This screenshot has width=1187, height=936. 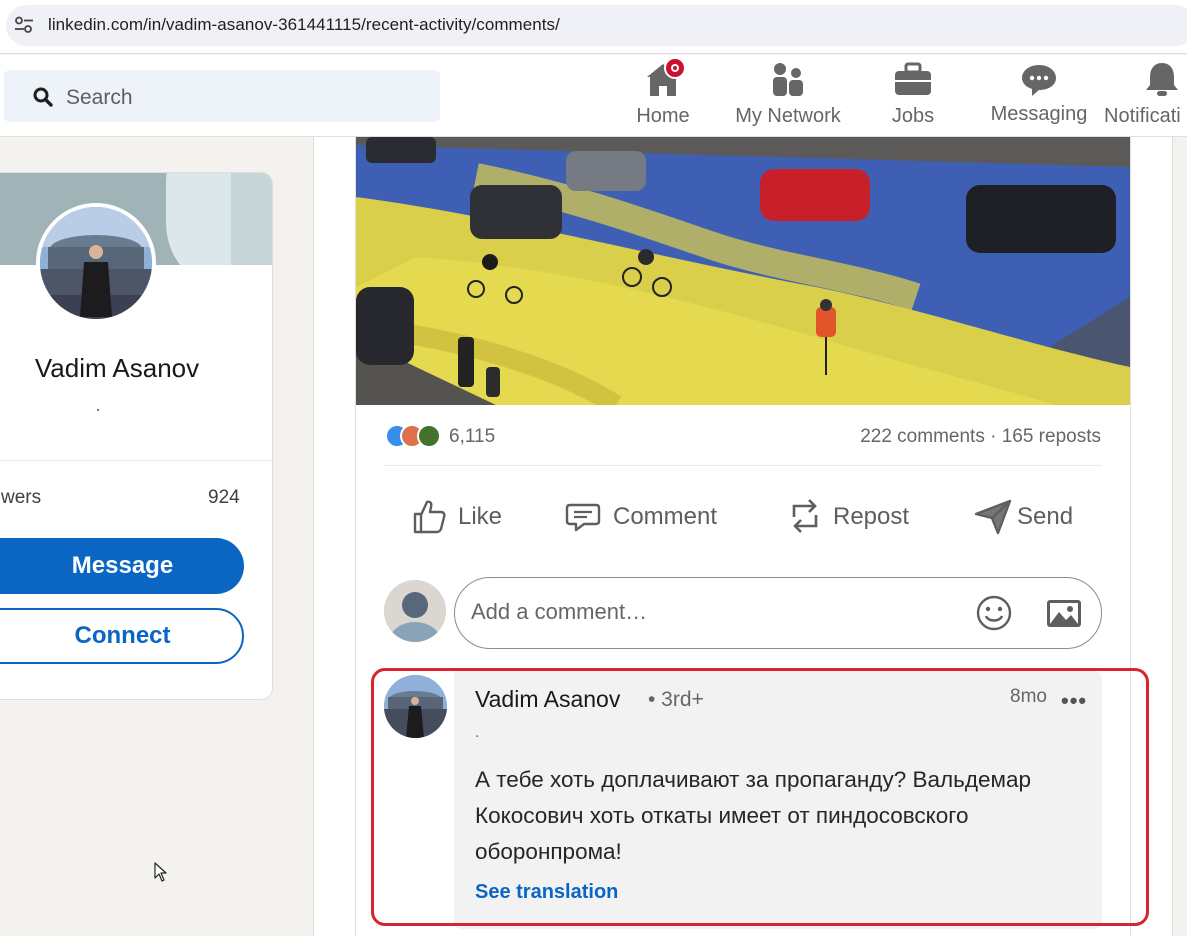 I want to click on like-button: Like, so click(x=465, y=517).